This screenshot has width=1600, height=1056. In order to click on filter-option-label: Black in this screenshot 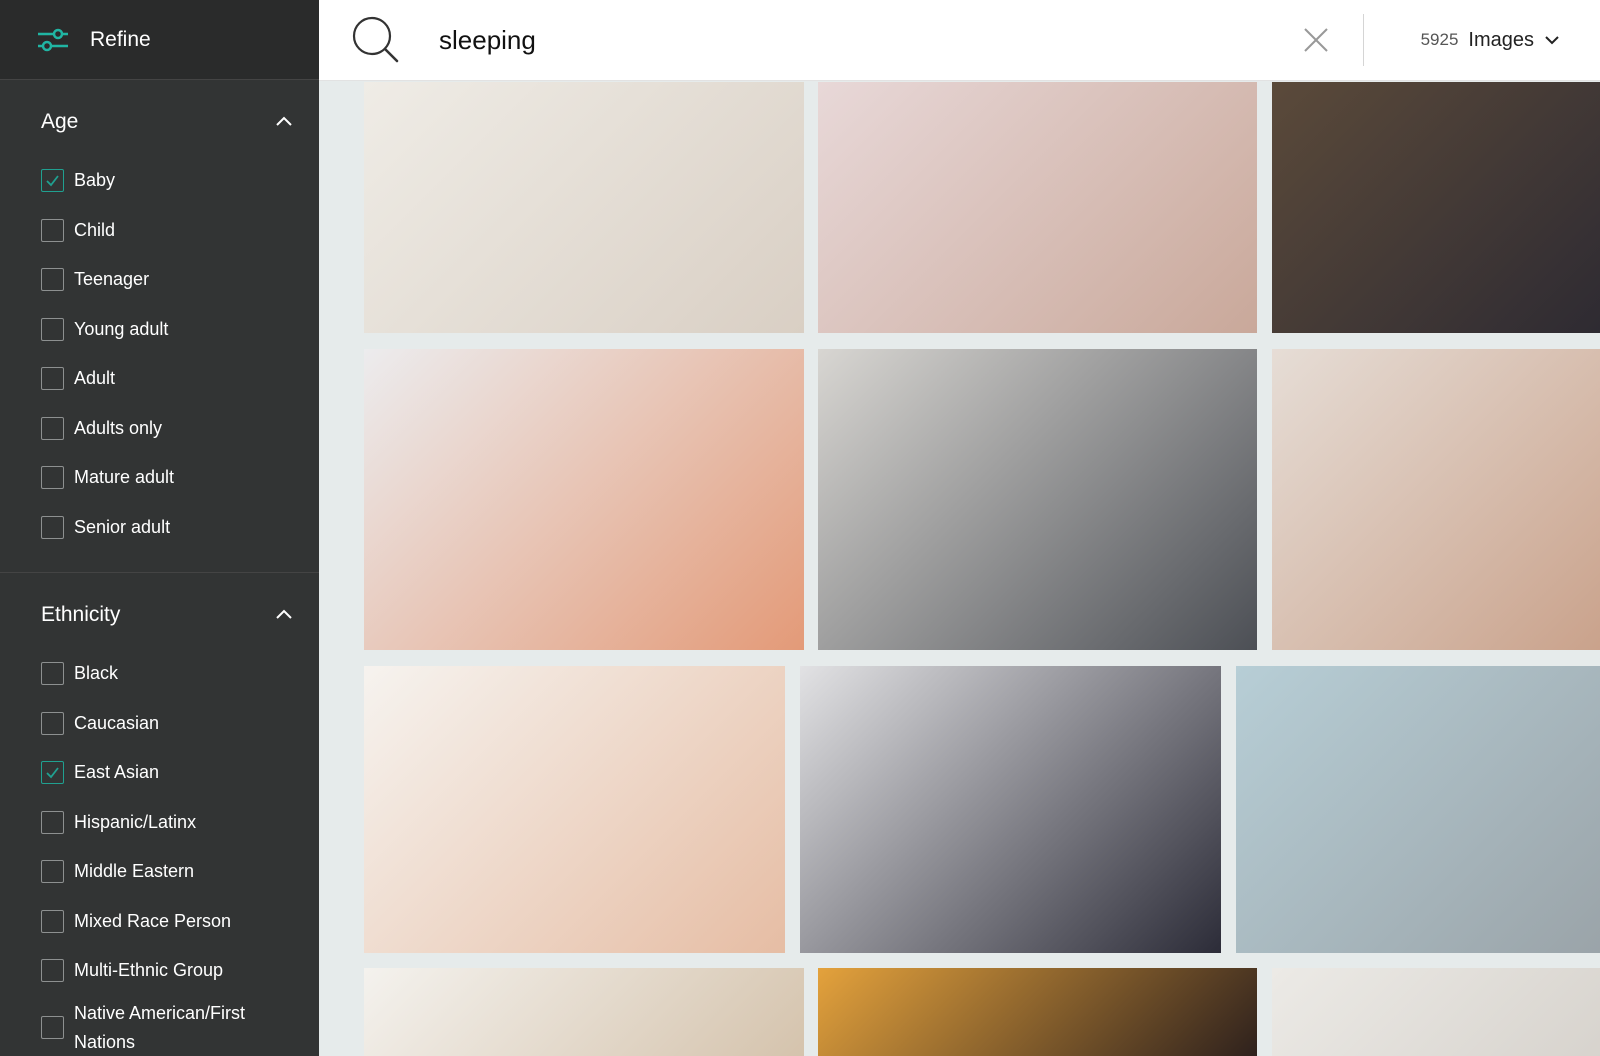, I will do `click(96, 673)`.